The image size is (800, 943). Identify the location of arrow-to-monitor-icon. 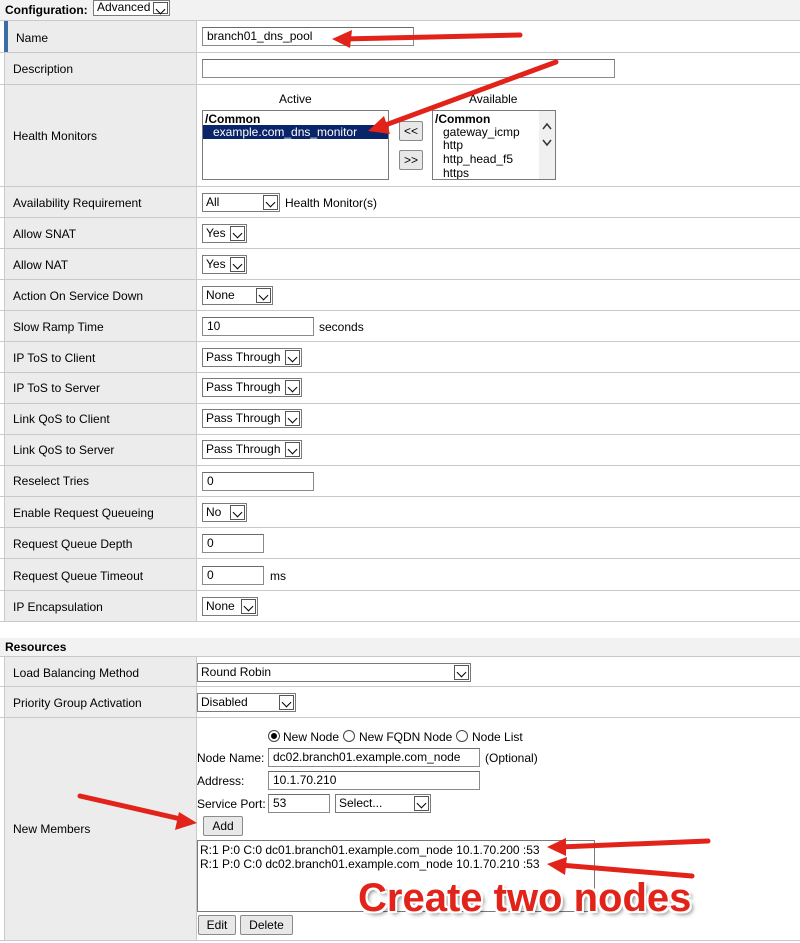
(463, 96).